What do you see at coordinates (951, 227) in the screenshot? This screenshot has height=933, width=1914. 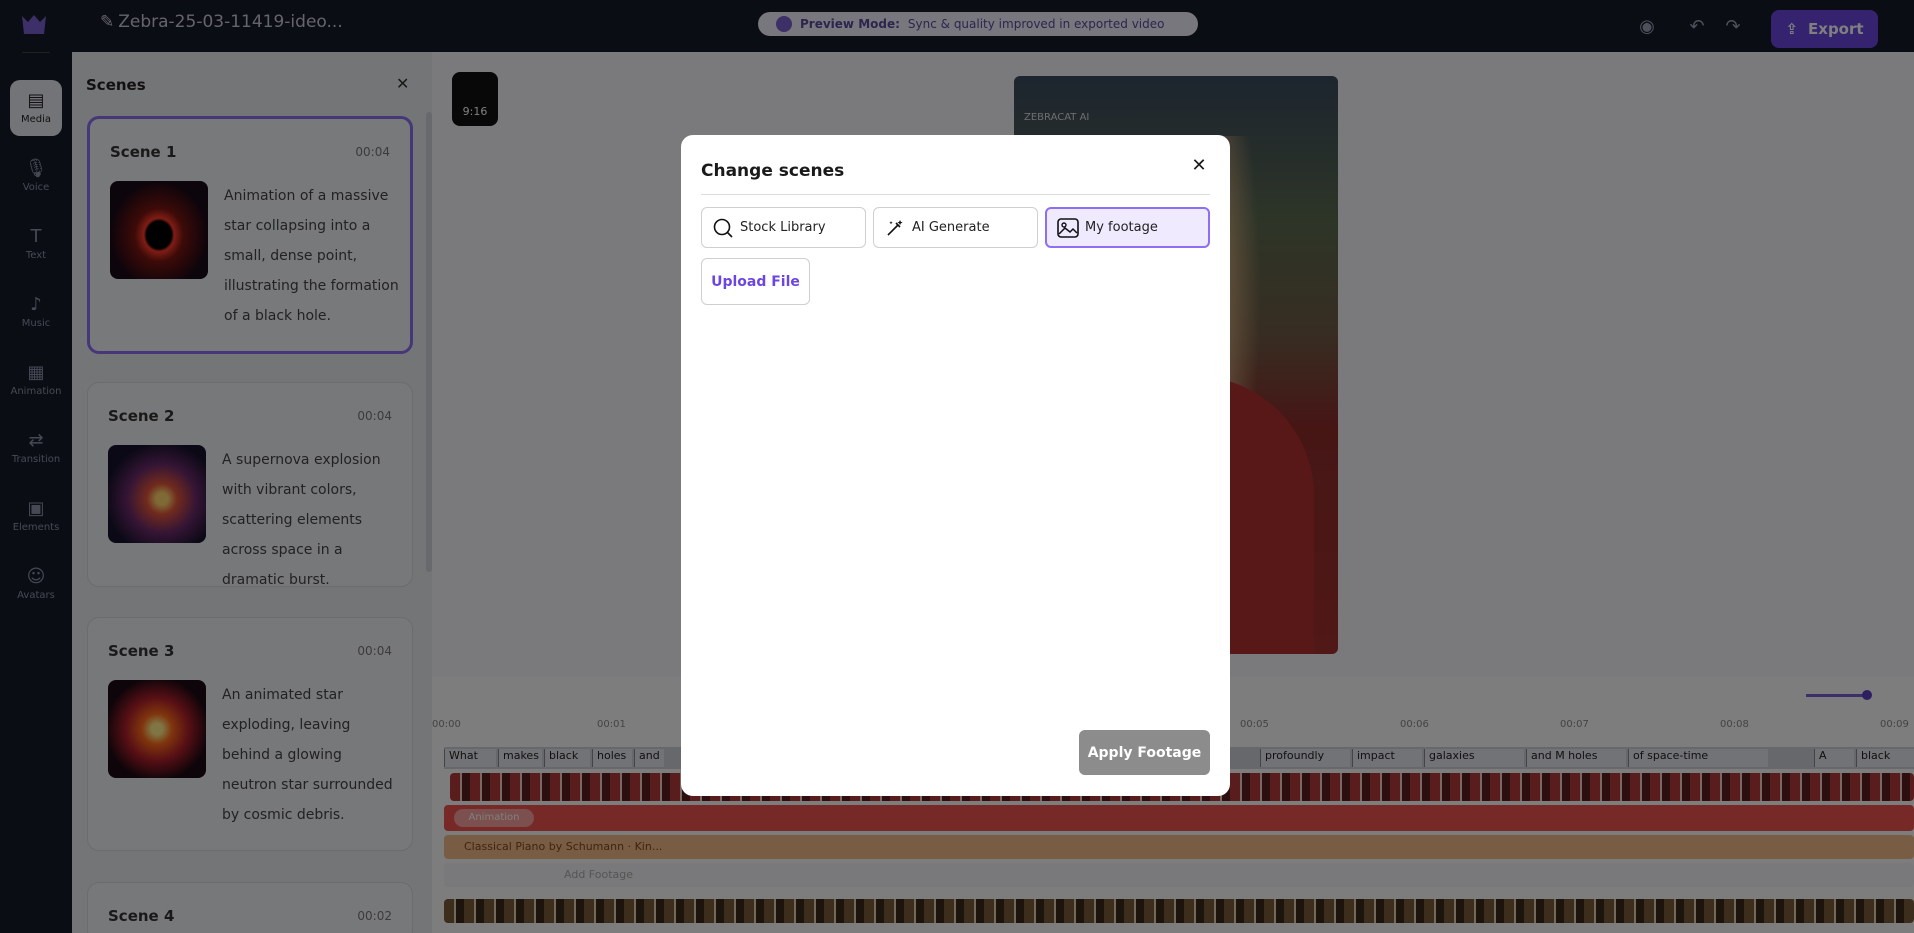 I see `tab-label: AI Generate` at bounding box center [951, 227].